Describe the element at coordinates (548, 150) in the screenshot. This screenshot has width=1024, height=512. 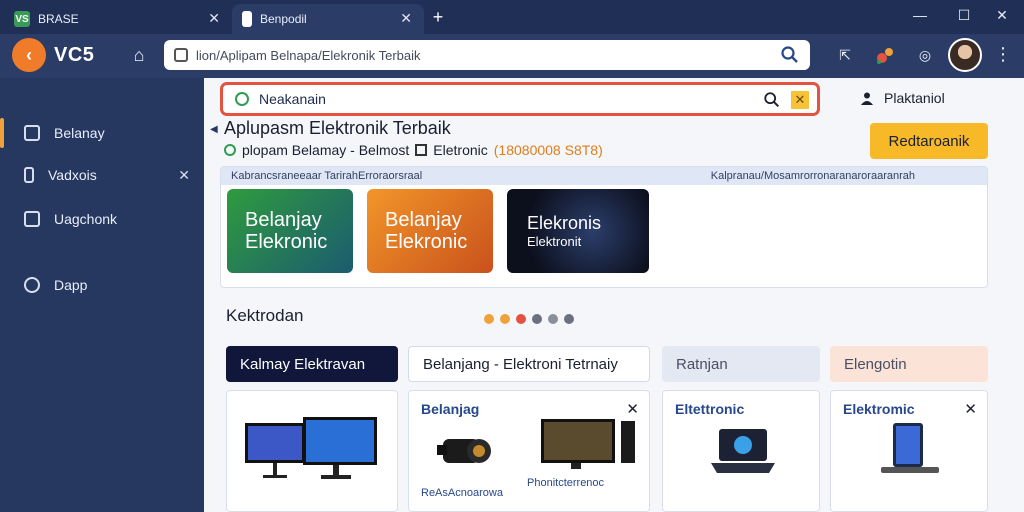
I see `phone-number: (18080008 S8T8)` at that location.